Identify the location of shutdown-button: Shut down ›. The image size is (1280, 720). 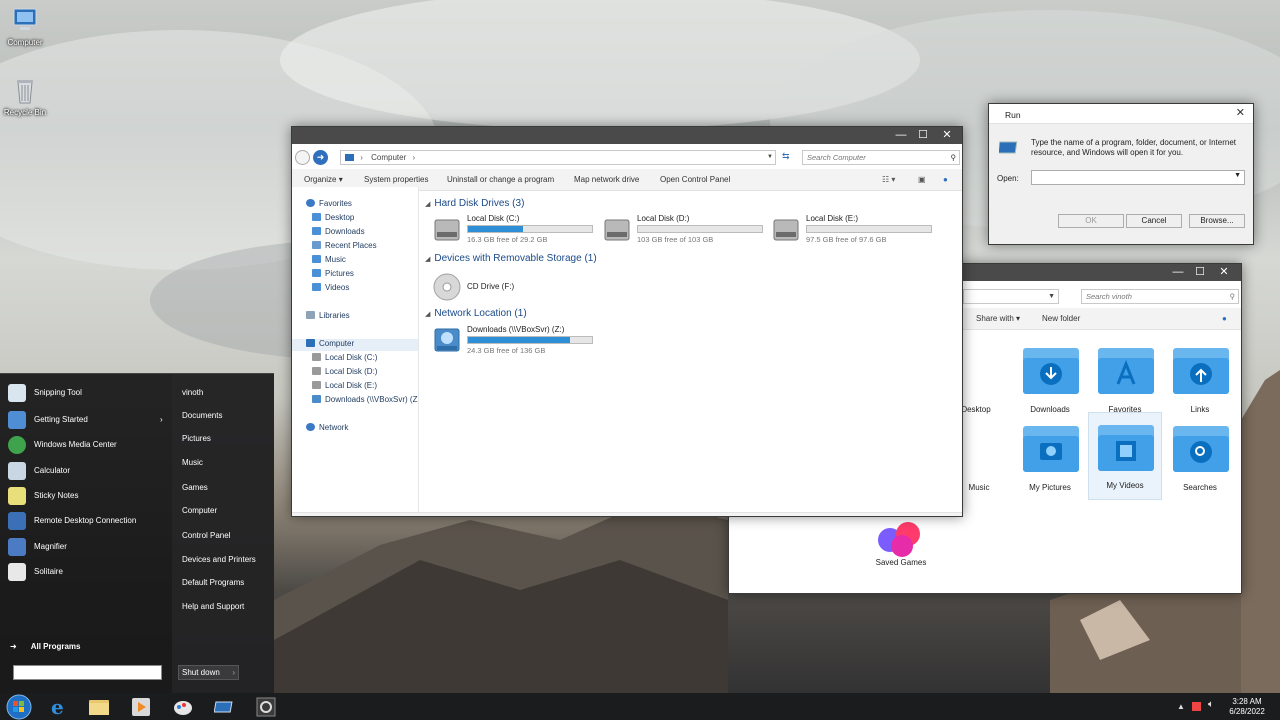
(208, 672).